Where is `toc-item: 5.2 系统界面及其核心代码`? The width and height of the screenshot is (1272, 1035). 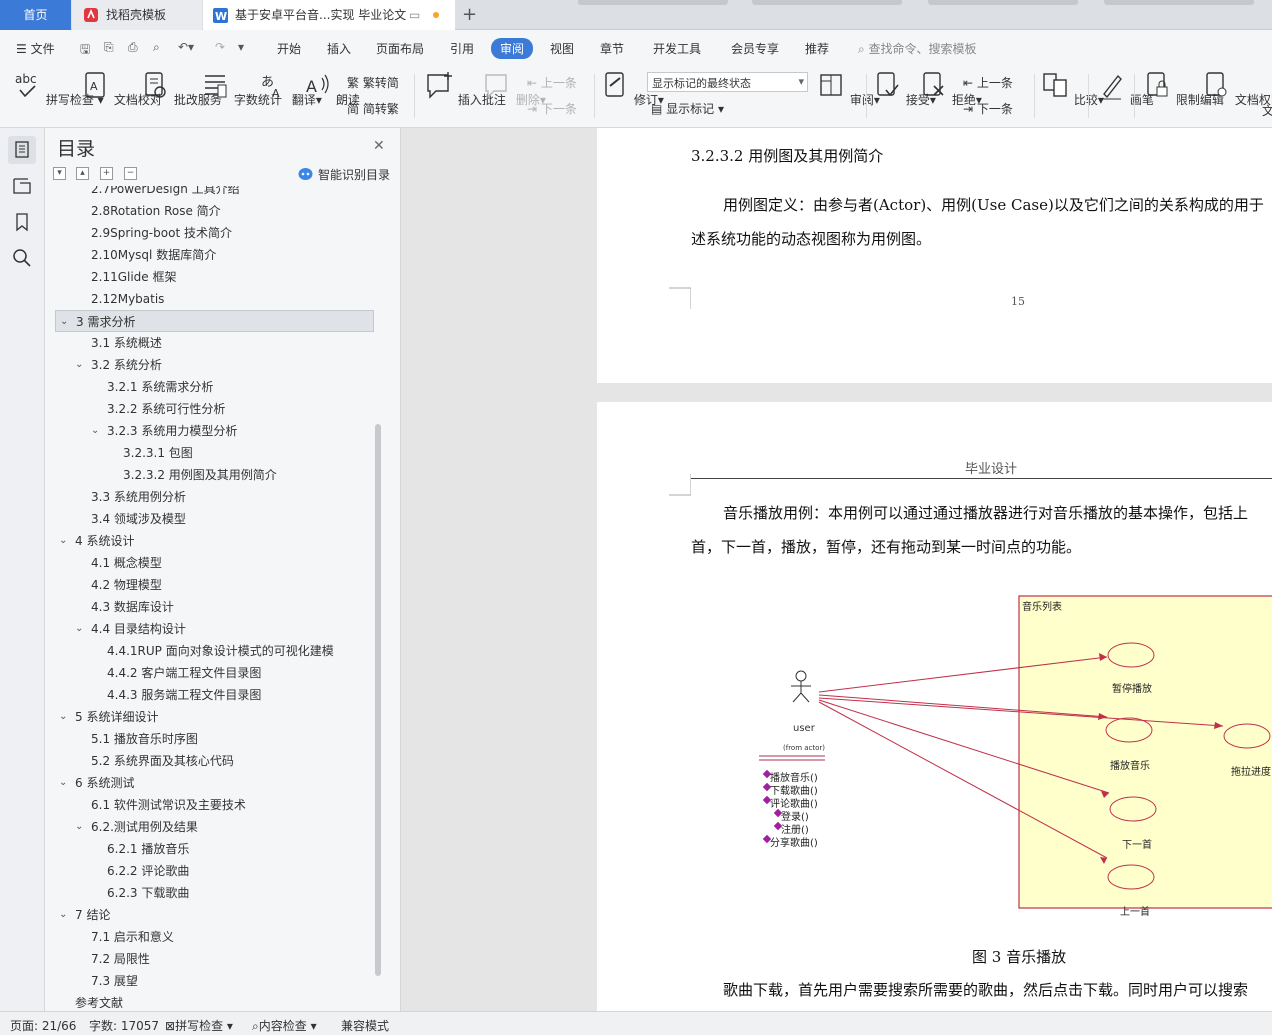
toc-item: 5.2 系统界面及其核心代码 is located at coordinates (162, 761).